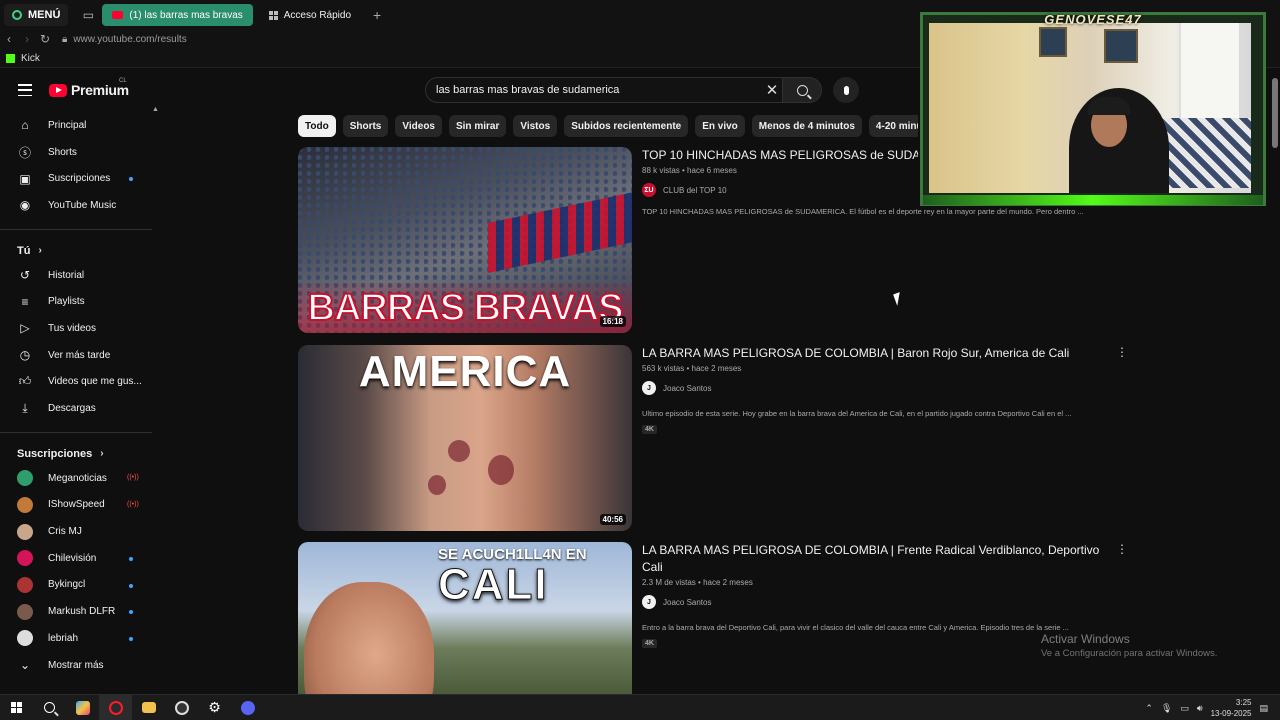 The image size is (1280, 720). I want to click on wall-art, so click(1121, 46).